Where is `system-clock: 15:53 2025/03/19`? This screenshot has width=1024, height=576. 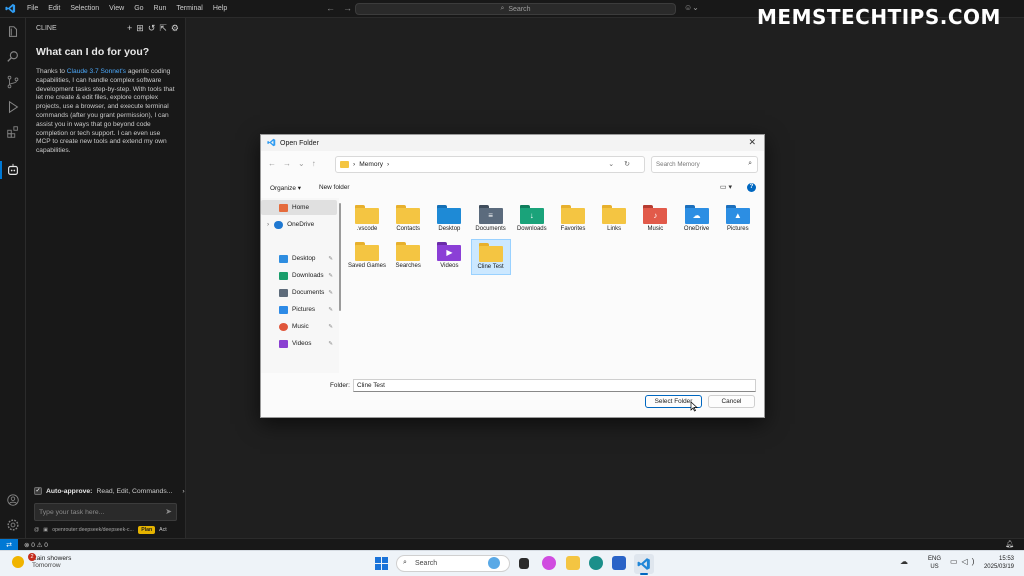 system-clock: 15:53 2025/03/19 is located at coordinates (998, 563).